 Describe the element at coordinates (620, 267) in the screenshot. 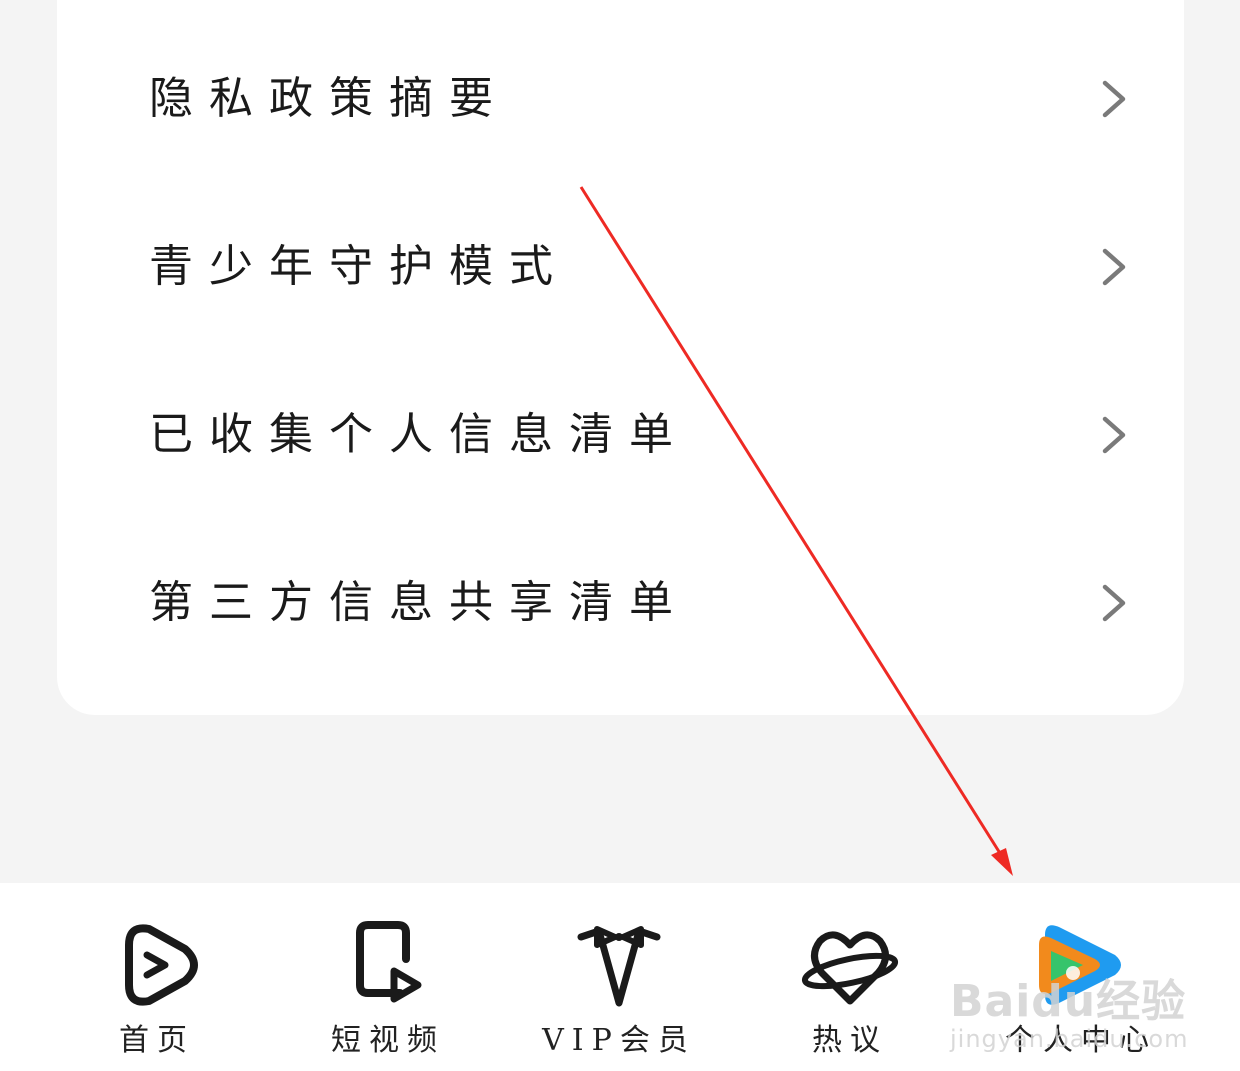

I see `menu-item-teen-mode: 青少年守护模式` at that location.